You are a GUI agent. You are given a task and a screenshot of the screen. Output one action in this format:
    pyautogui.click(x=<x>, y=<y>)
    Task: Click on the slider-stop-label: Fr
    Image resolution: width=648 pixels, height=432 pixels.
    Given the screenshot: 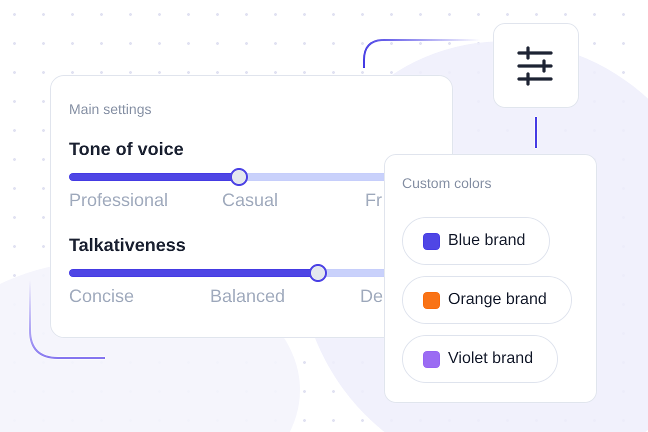 What is the action you would take?
    pyautogui.click(x=374, y=200)
    